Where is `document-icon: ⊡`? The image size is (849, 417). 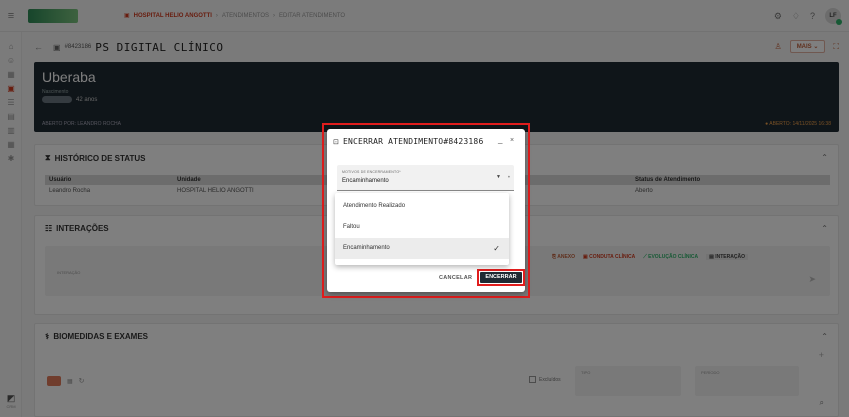 document-icon: ⊡ is located at coordinates (336, 142).